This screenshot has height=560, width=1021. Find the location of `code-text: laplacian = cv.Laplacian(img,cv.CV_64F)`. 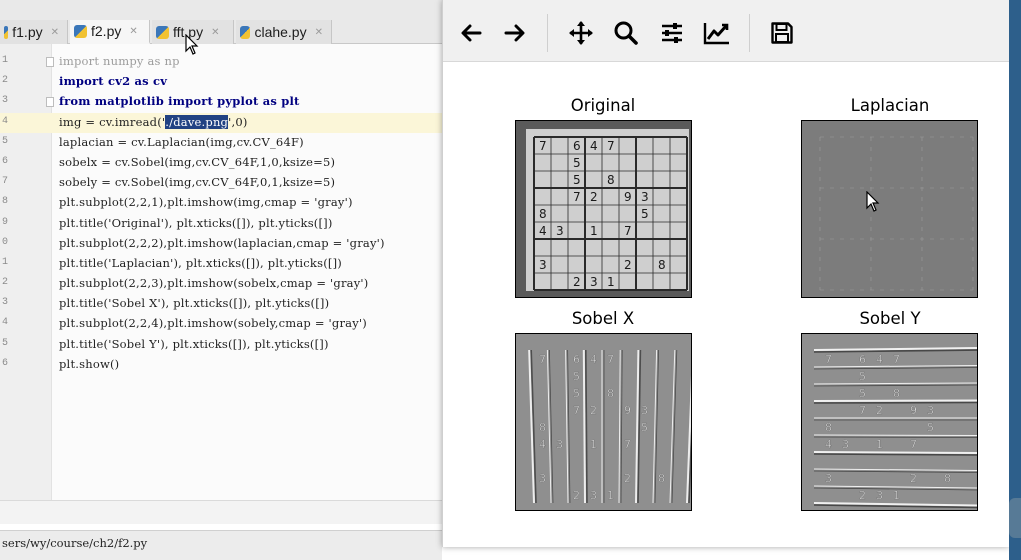

code-text: laplacian = cv.Laplacian(img,cv.CV_64F) is located at coordinates (181, 141).